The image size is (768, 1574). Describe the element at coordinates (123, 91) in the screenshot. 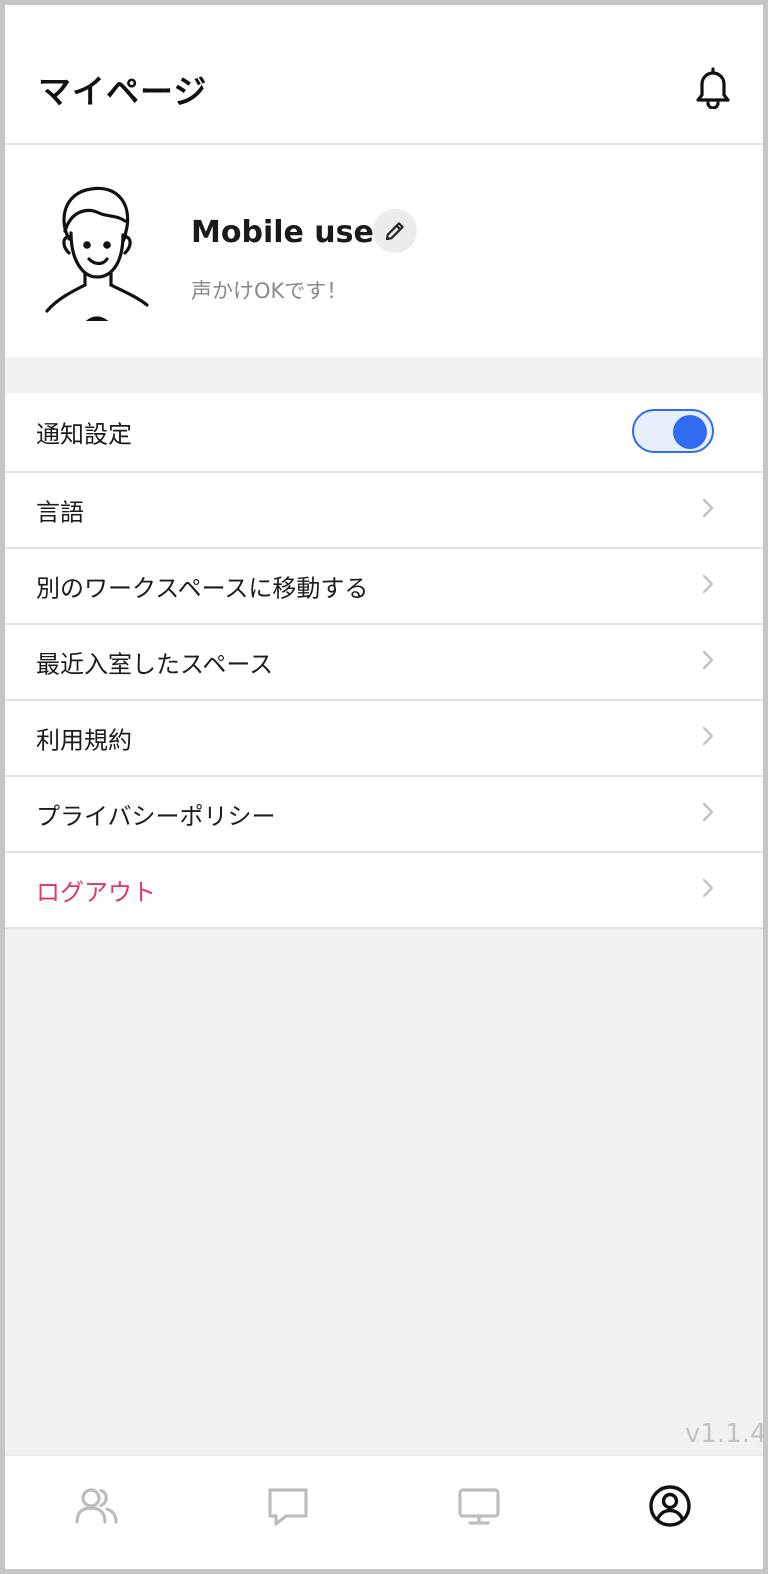

I see `page-title: マイページ` at that location.